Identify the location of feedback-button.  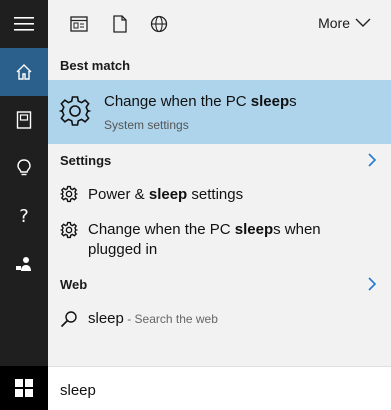
(24, 264).